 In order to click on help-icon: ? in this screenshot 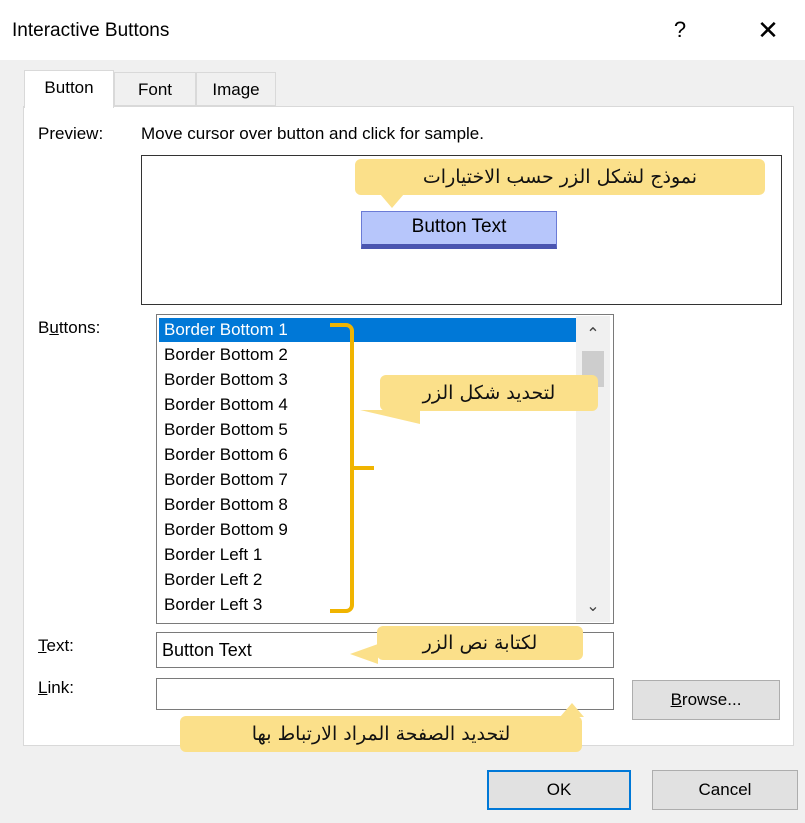, I will do `click(680, 30)`.